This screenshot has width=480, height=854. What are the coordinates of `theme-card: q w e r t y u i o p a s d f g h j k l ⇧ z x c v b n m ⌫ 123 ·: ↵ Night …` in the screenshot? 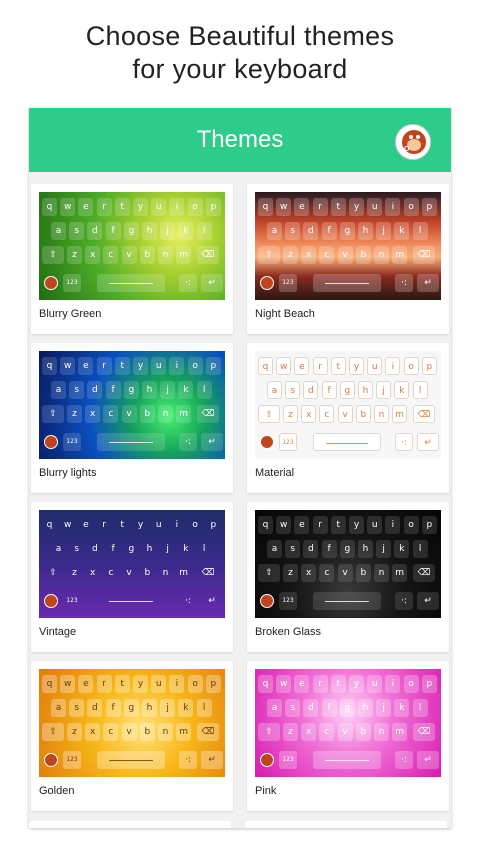 It's located at (348, 259).